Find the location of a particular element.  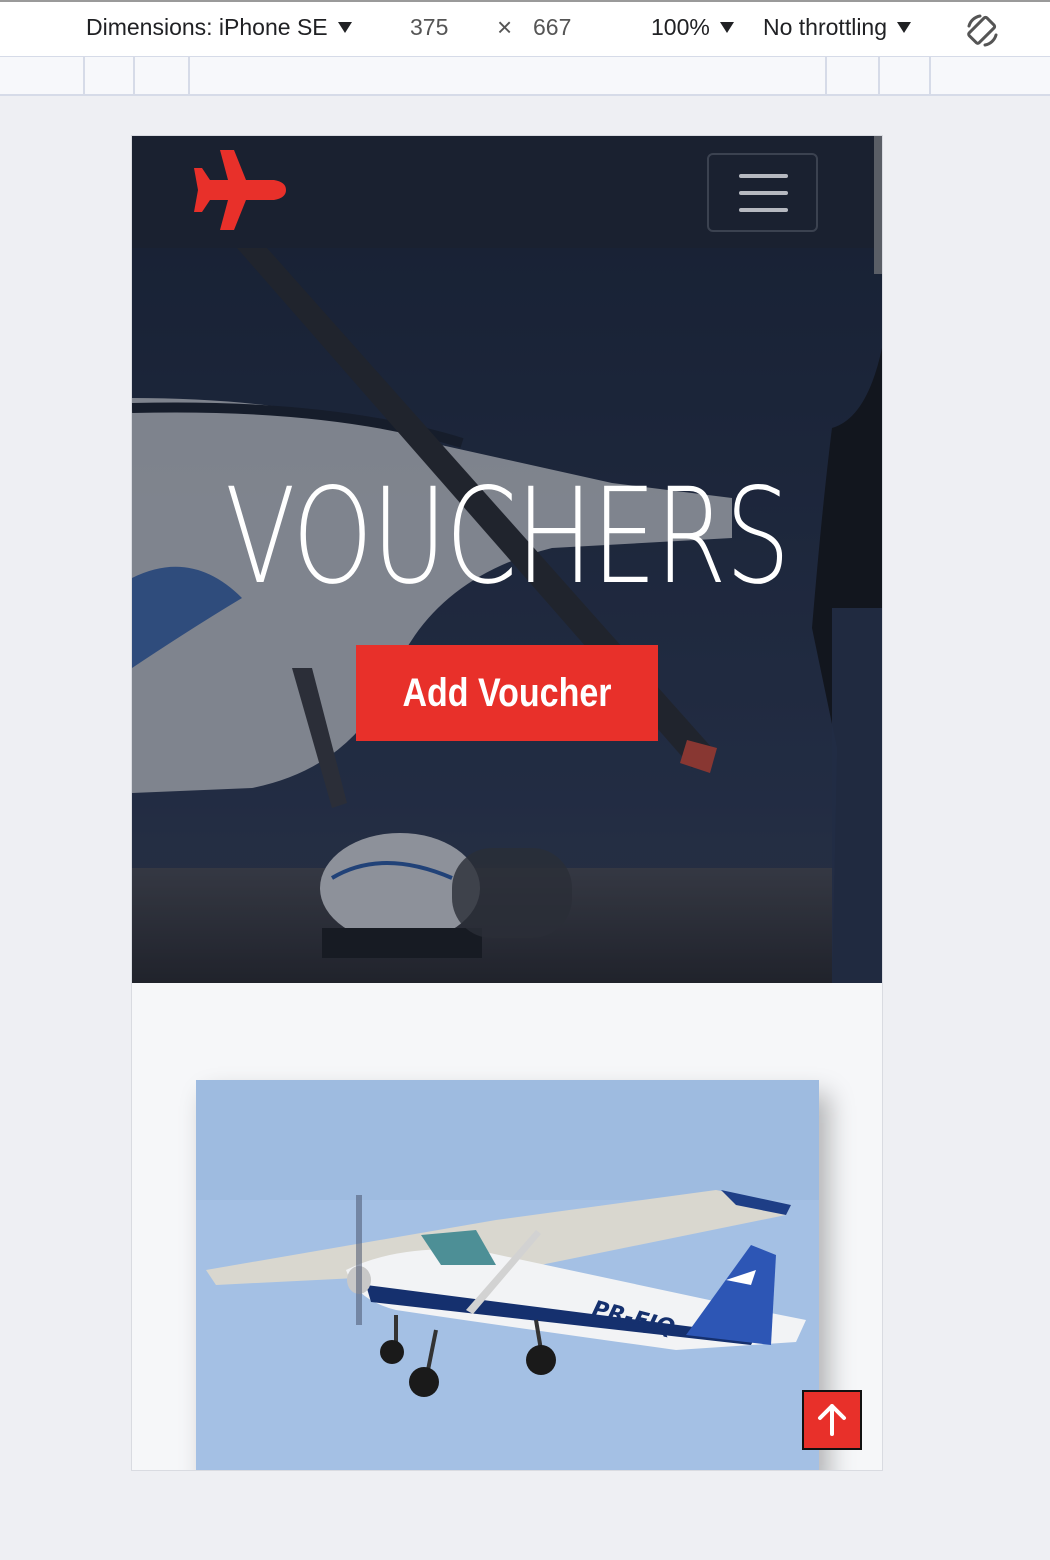

navbar is located at coordinates (507, 192).